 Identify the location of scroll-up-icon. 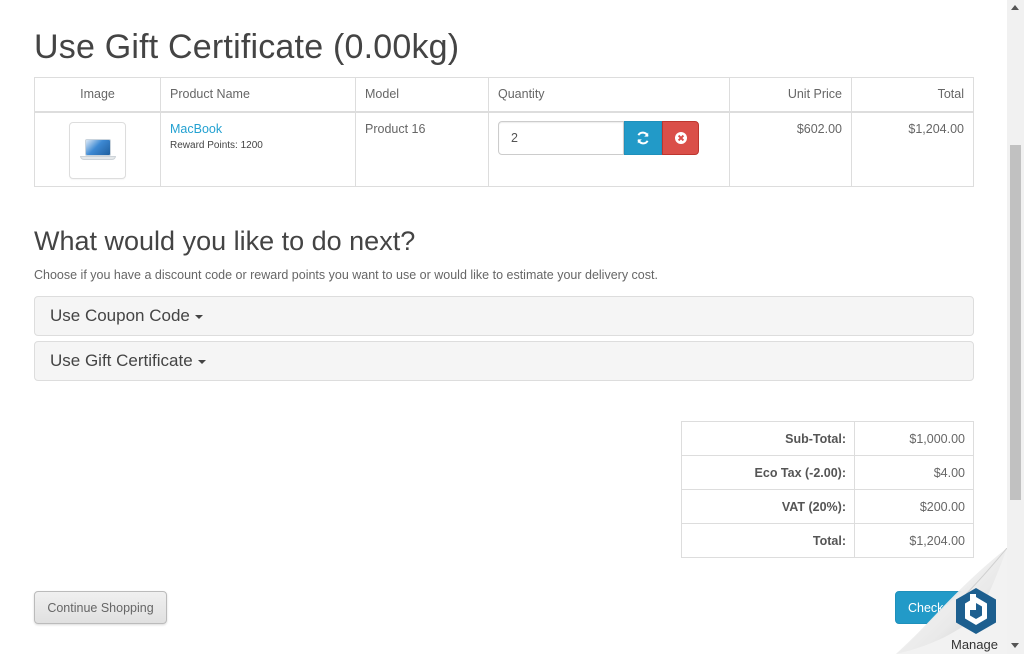
(1015, 7).